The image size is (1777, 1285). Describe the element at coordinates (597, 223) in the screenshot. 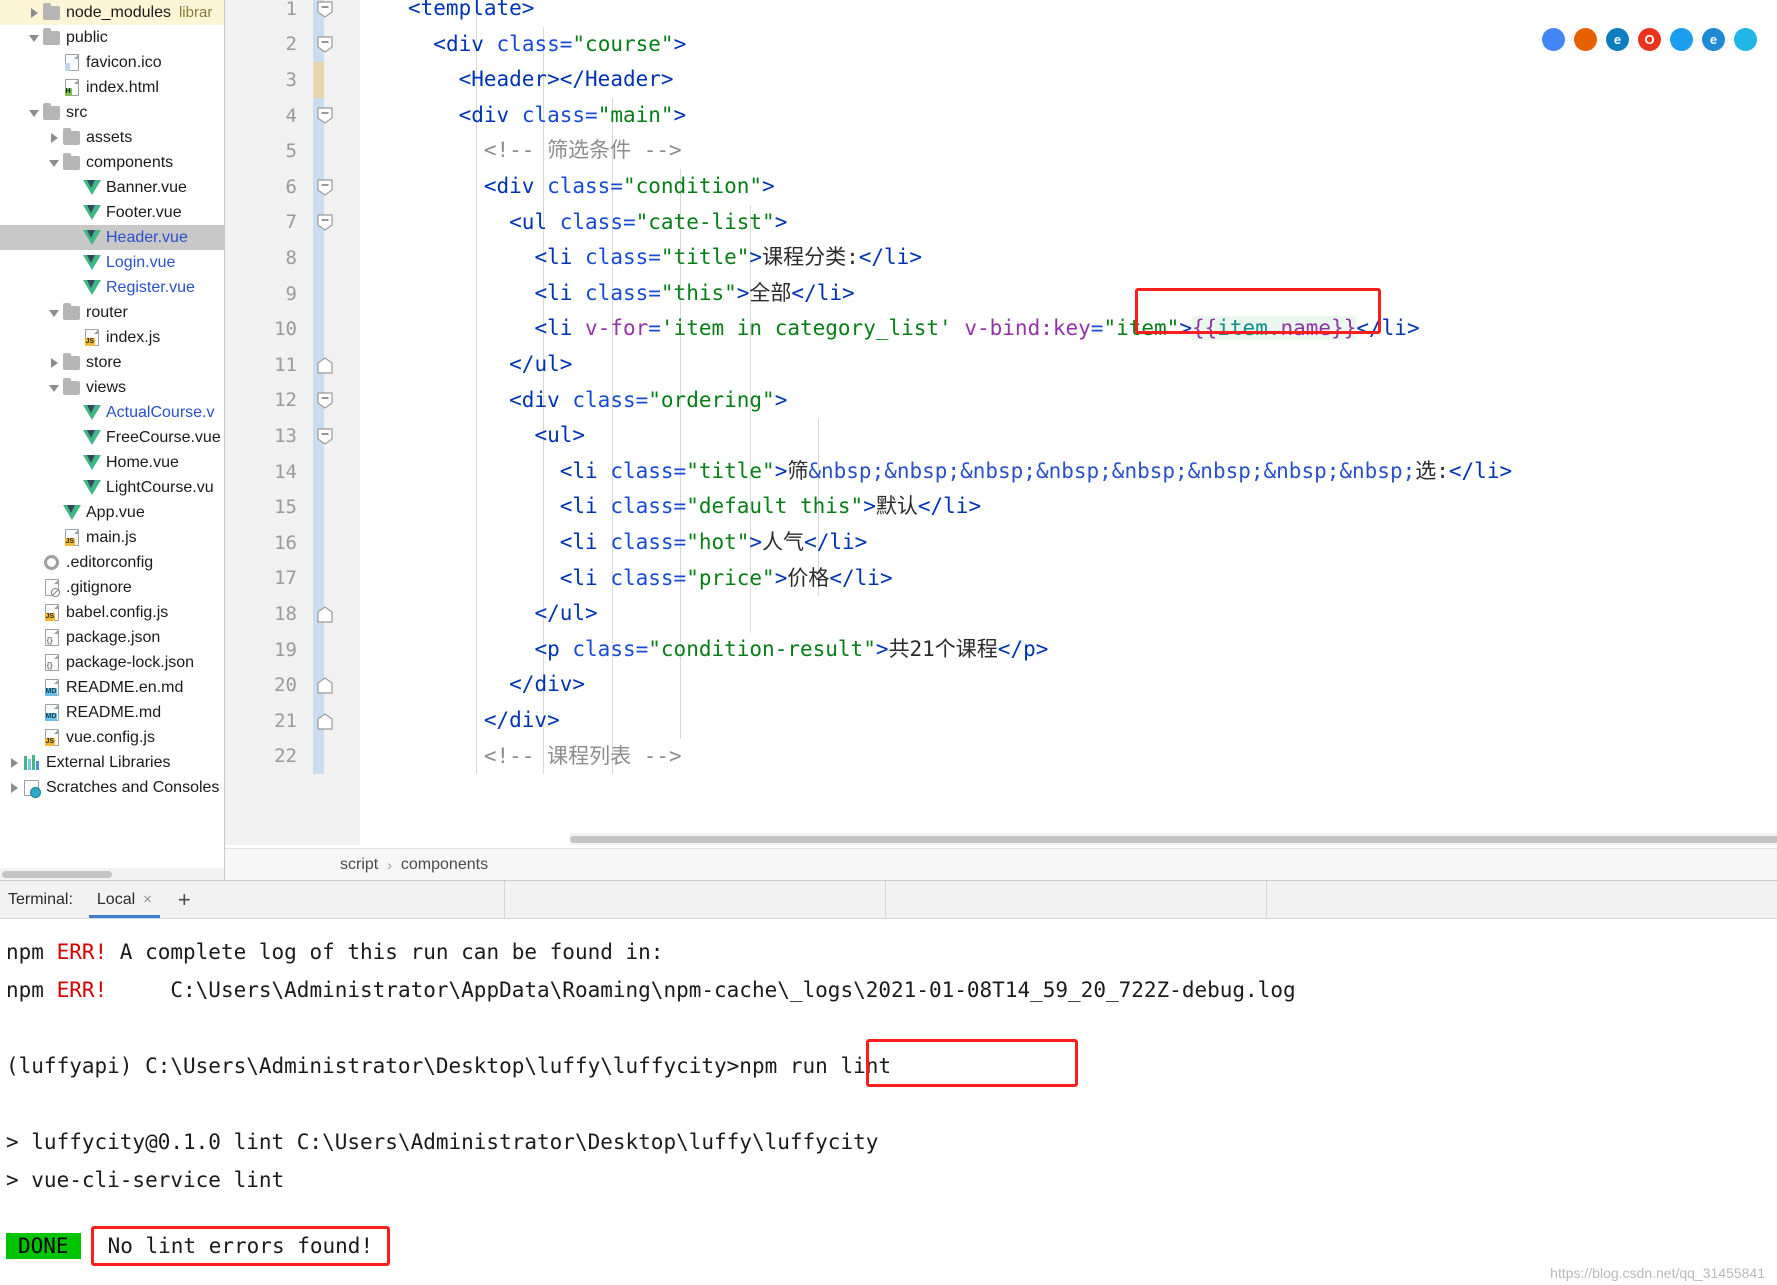

I see `code-line: <ul class="cate-list">` at that location.